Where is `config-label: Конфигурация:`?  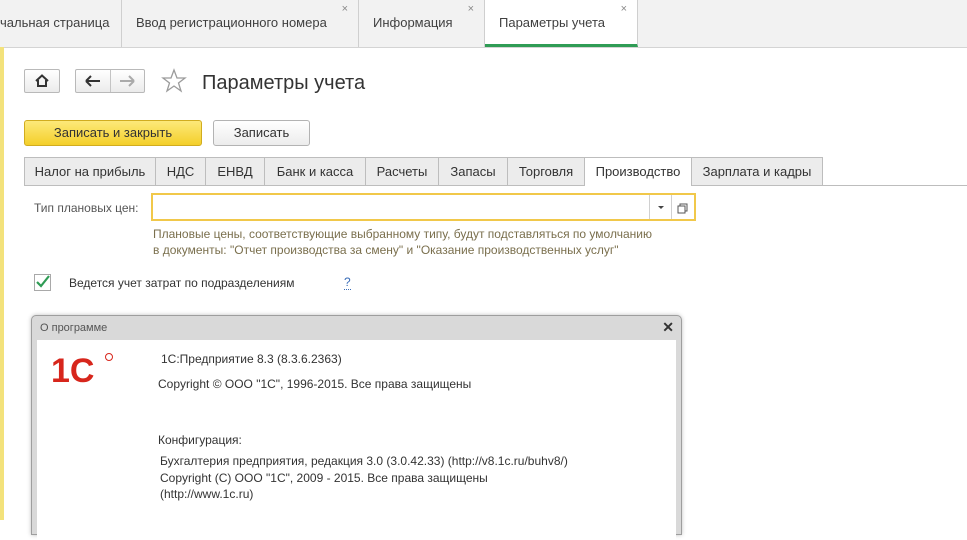 config-label: Конфигурация: is located at coordinates (200, 440).